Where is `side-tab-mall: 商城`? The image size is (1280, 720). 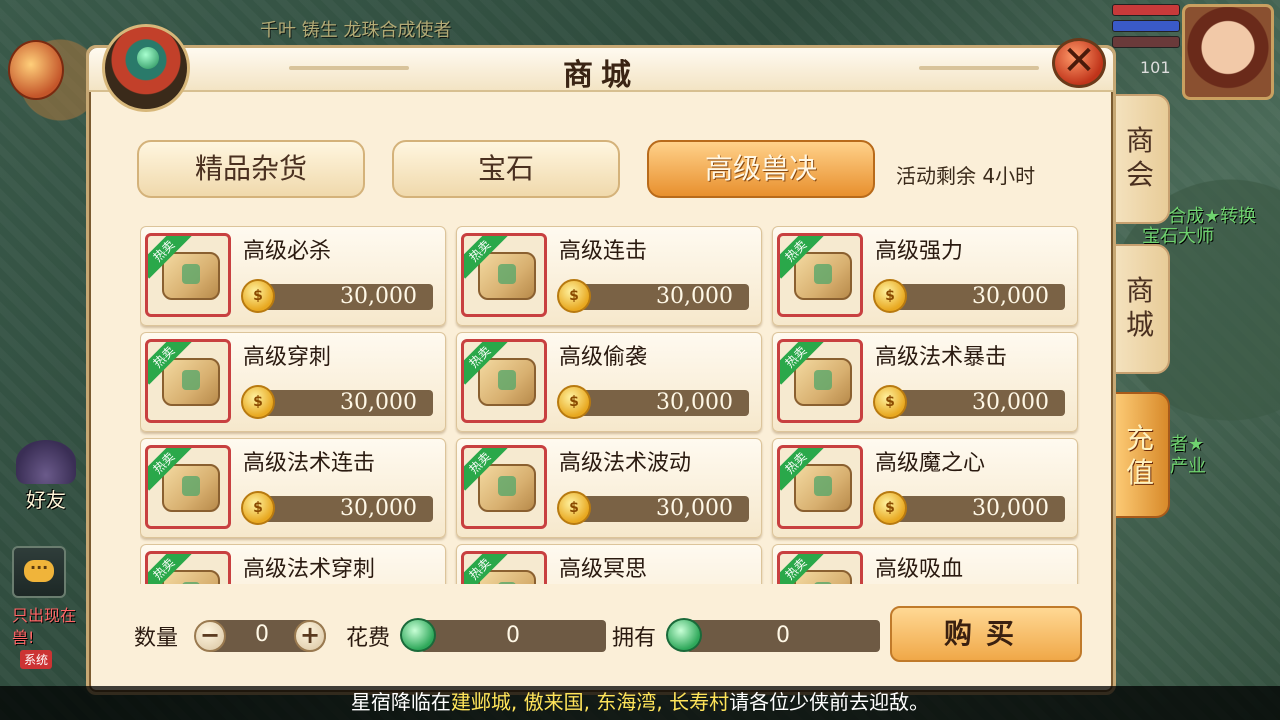 side-tab-mall: 商城 is located at coordinates (1140, 309).